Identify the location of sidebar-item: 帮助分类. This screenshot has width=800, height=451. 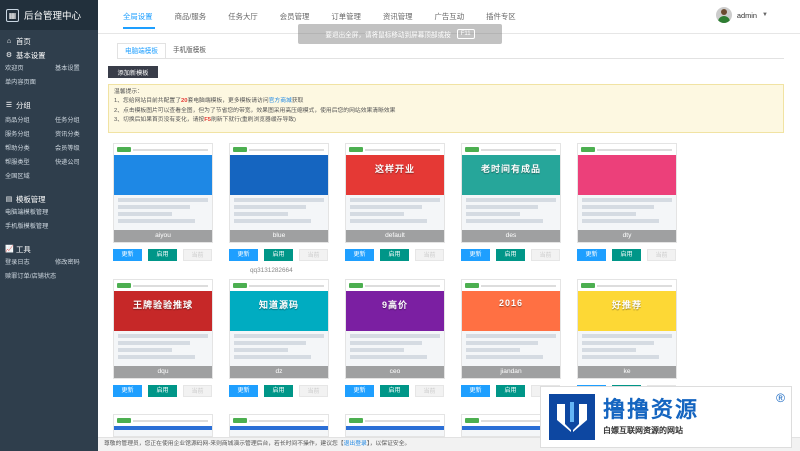
(30, 149).